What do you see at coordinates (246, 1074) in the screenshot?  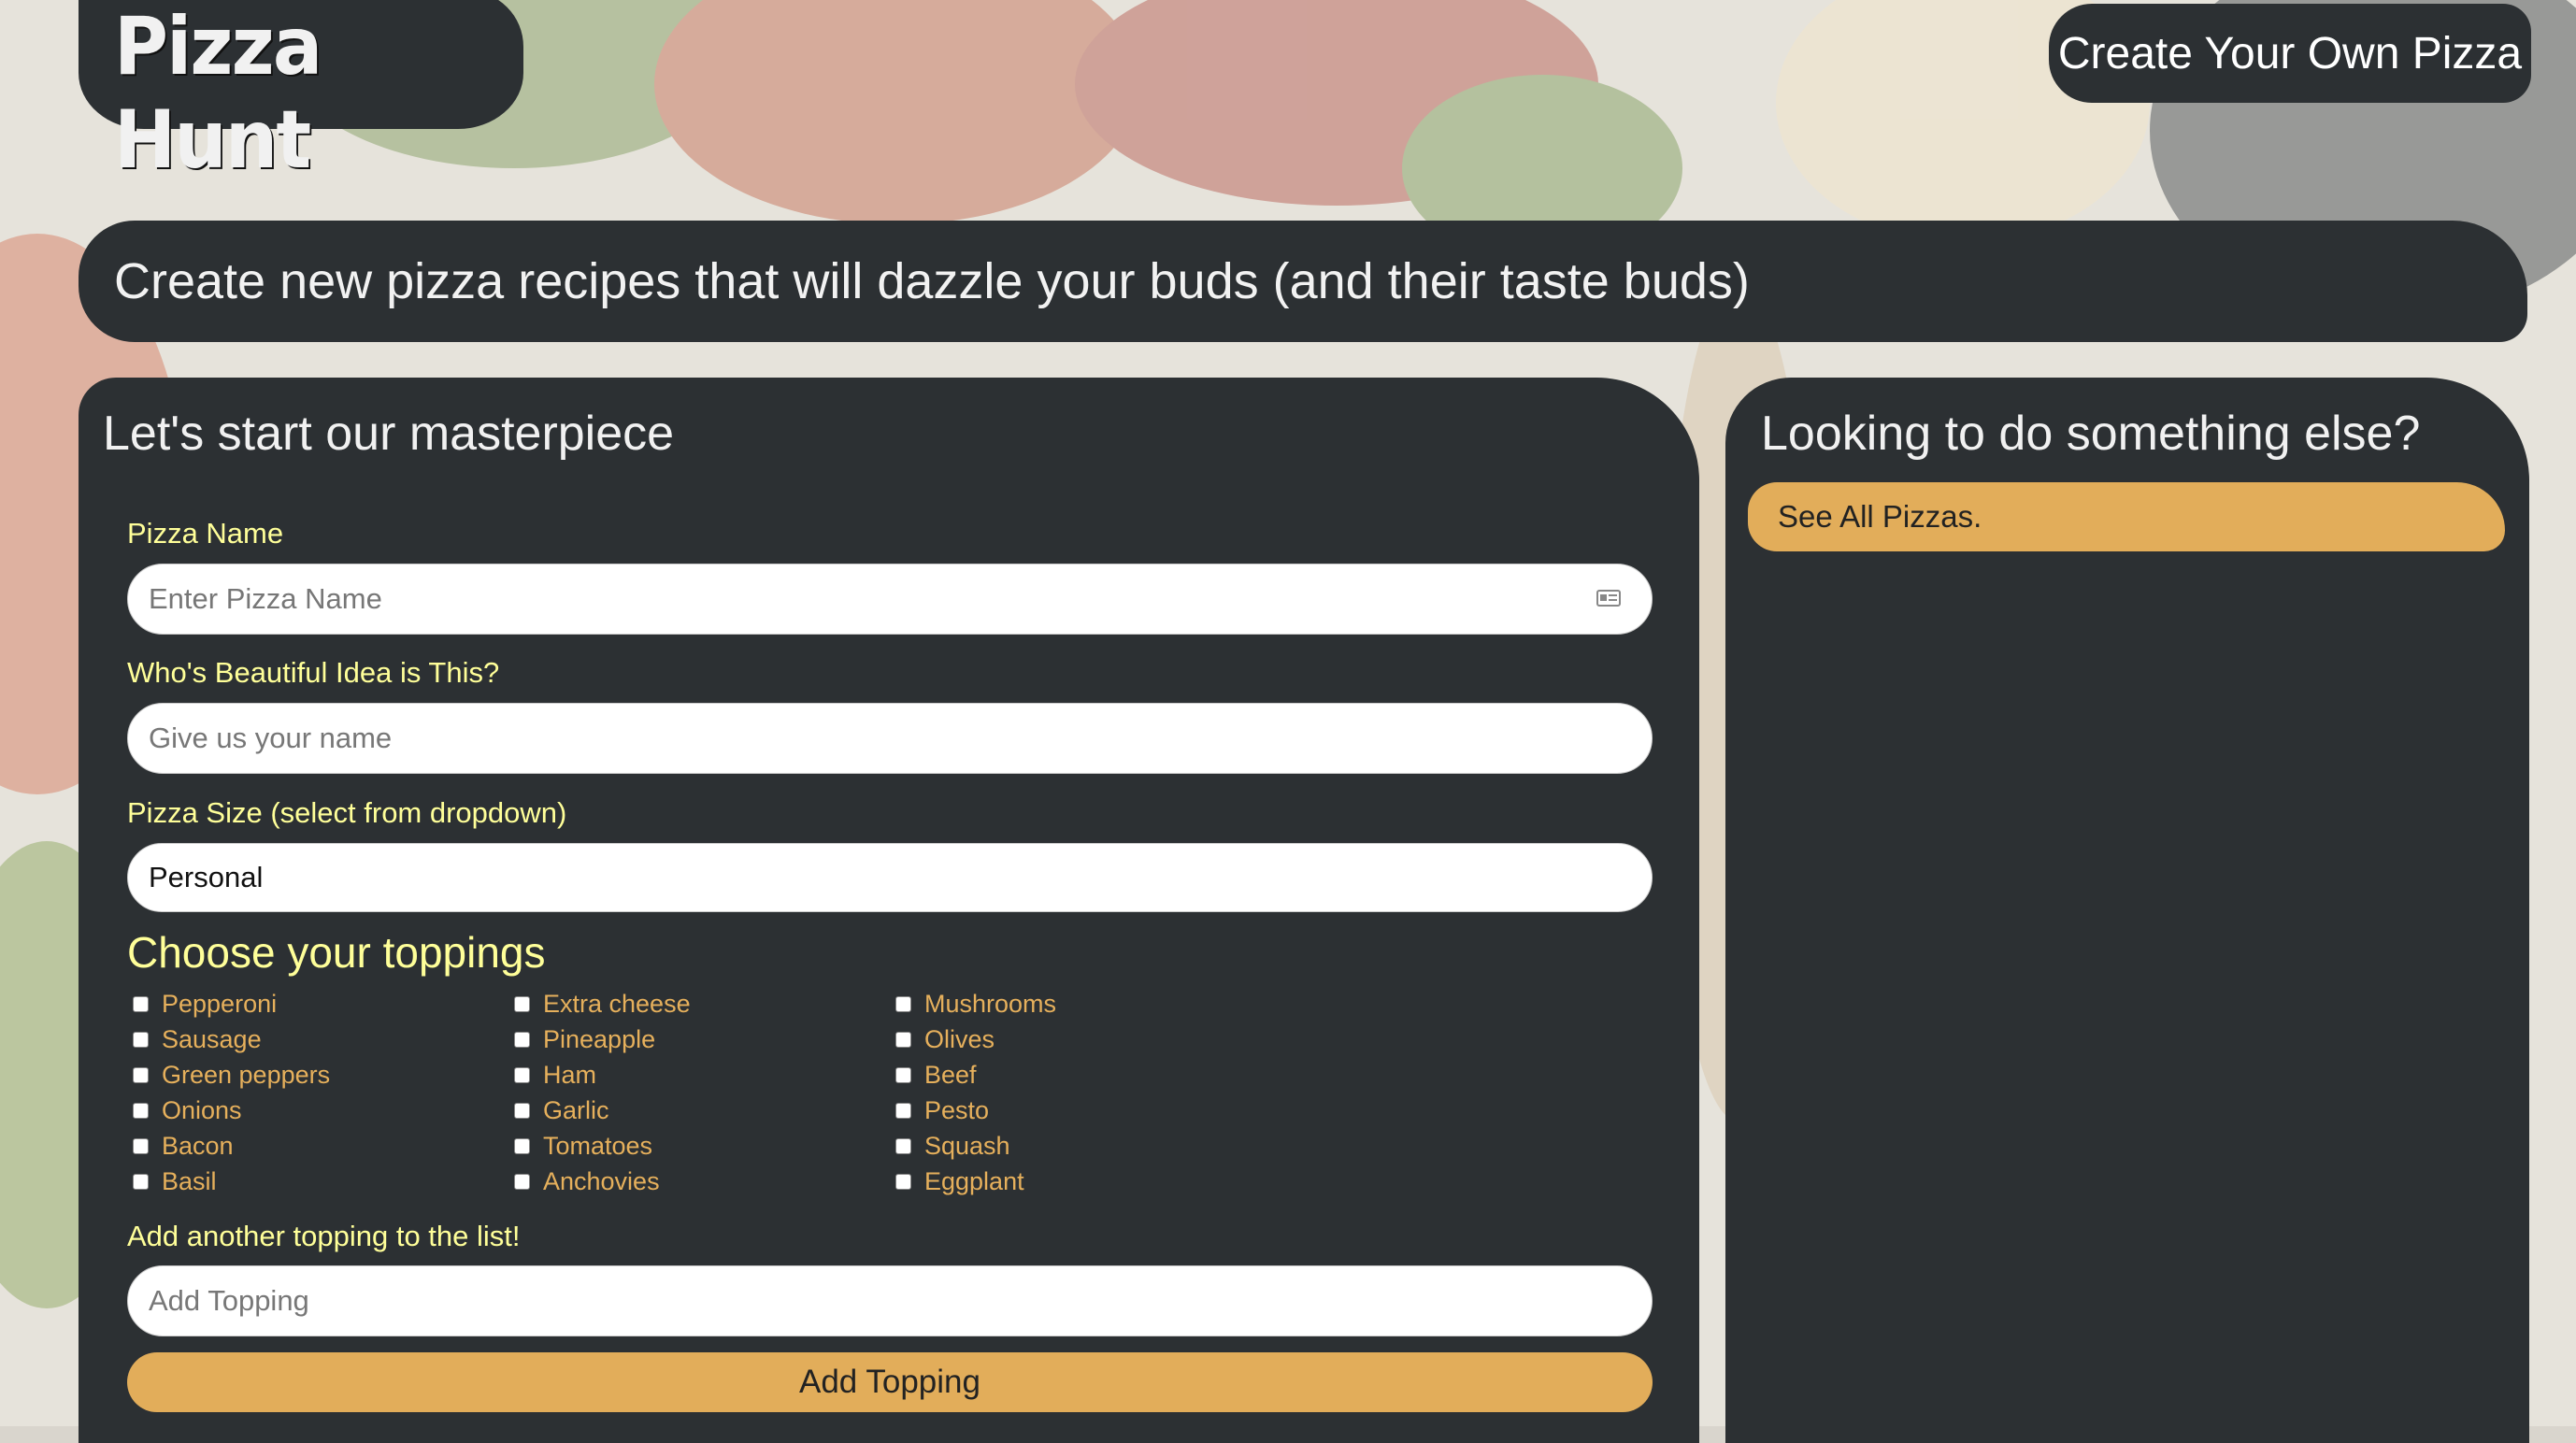 I see `topping-label: Green peppers` at bounding box center [246, 1074].